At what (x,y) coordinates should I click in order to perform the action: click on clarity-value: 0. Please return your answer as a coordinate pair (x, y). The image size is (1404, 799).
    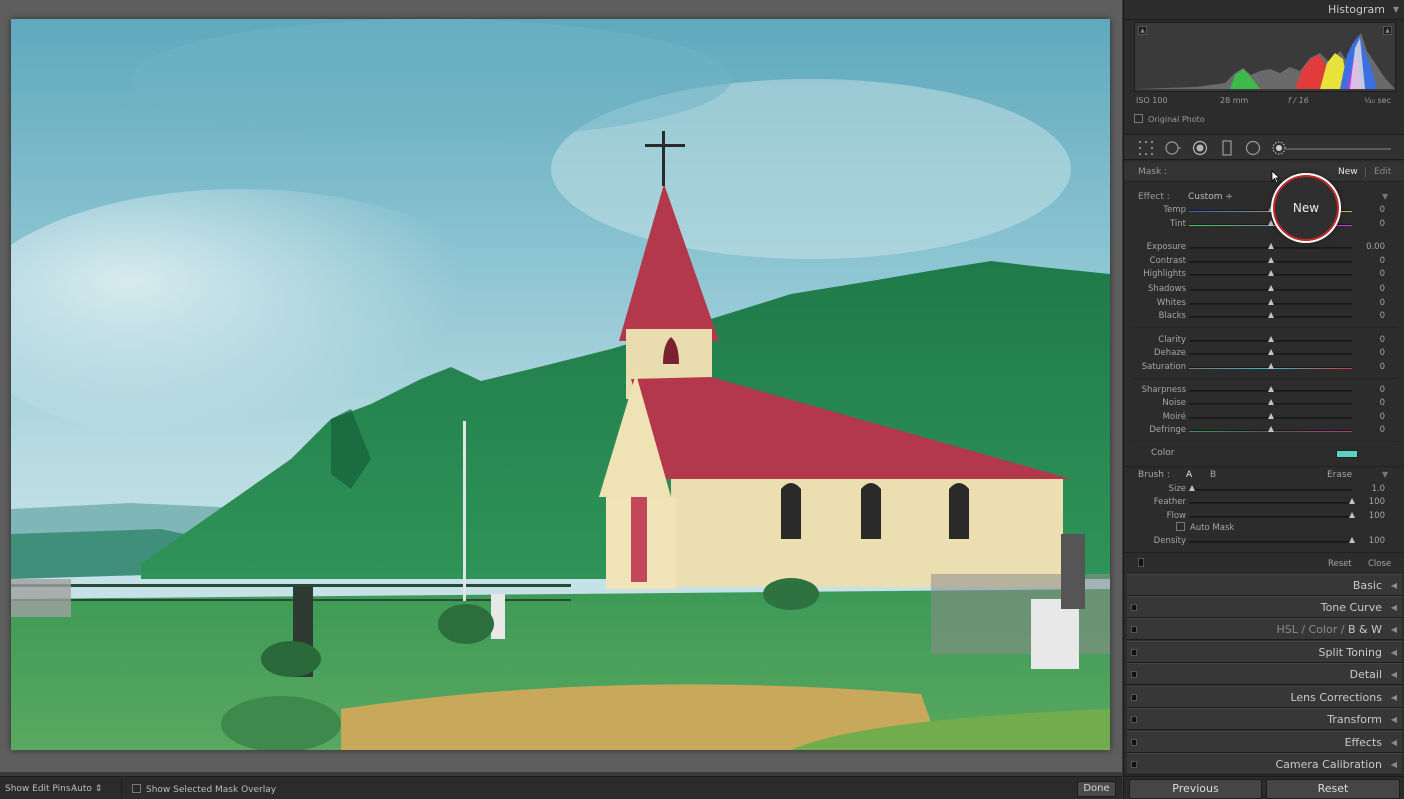
    Looking at the image, I should click on (1382, 340).